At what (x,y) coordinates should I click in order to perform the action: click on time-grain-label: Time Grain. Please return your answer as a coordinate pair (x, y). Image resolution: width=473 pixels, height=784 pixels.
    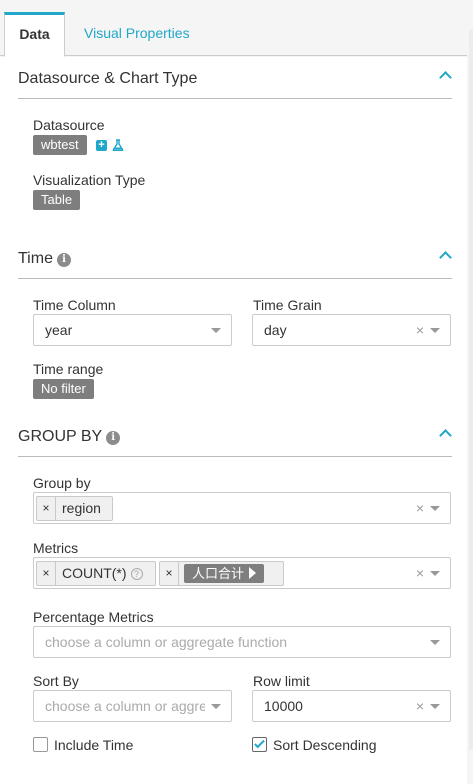
    Looking at the image, I should click on (287, 305).